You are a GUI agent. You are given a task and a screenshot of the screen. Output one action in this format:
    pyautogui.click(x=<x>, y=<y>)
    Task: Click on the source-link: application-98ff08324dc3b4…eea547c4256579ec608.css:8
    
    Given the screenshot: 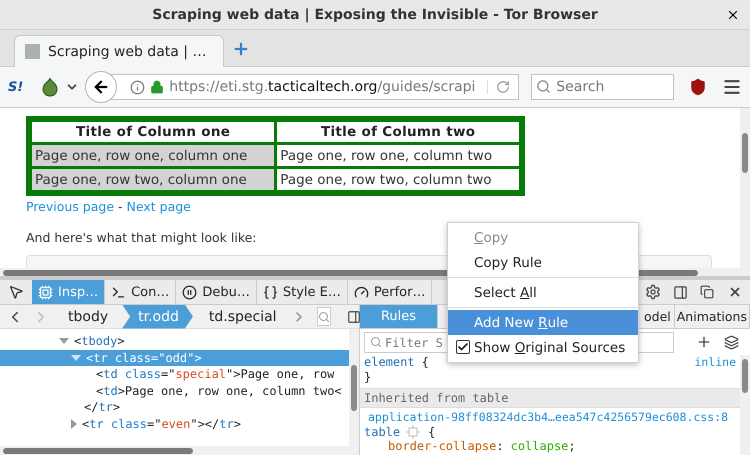 What is the action you would take?
    pyautogui.click(x=548, y=417)
    